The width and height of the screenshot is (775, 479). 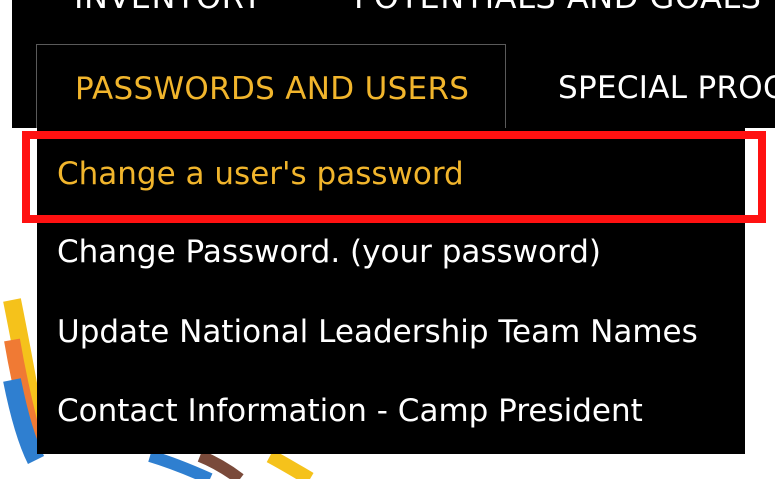 I want to click on nav-item-potentials-and-goals: POTENTIALS AND GOALS, so click(x=557, y=8).